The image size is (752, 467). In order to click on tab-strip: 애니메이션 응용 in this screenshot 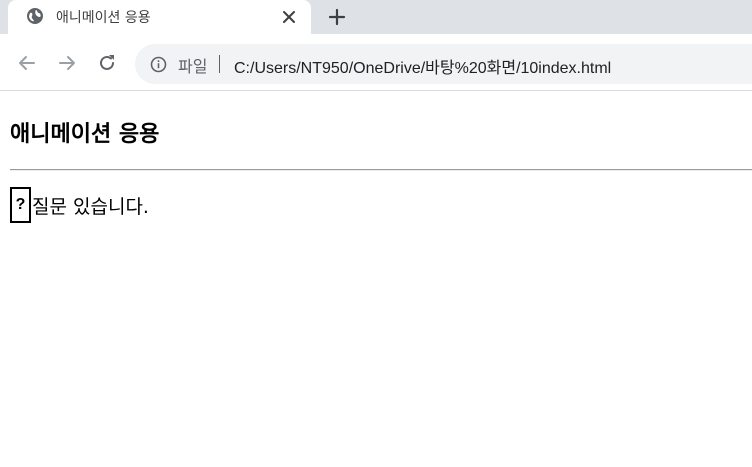, I will do `click(376, 17)`.